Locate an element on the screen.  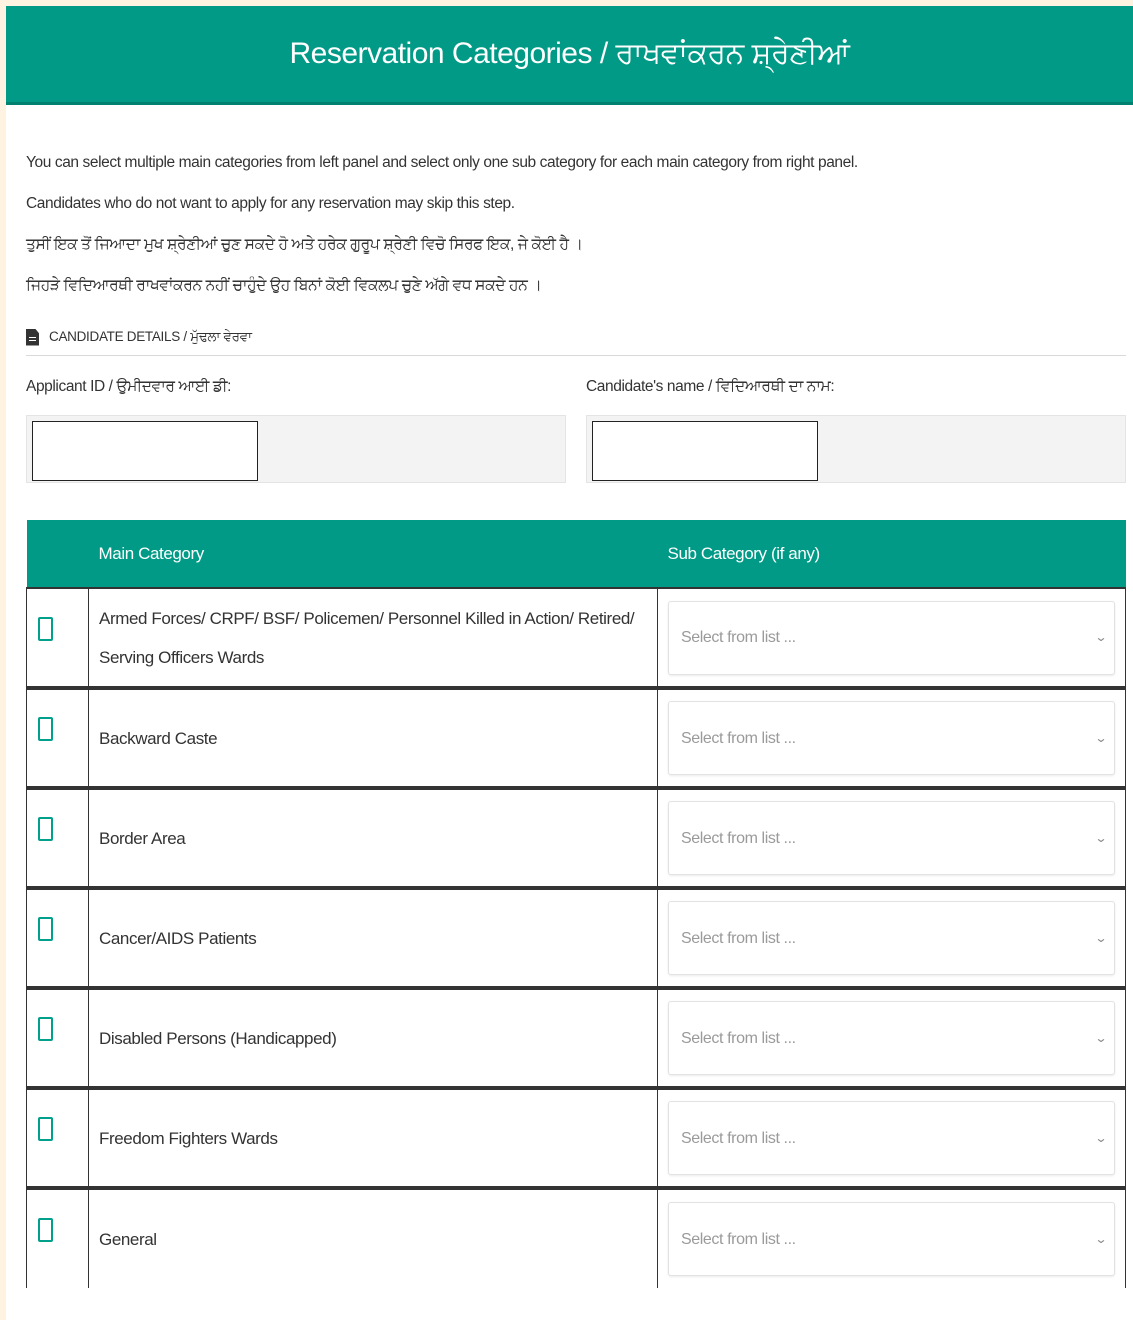
candidate-name-label: Candidate's name / ਵਿਦਿਆਰਥੀ ਦਾ ਨਾਮ: is located at coordinates (710, 386).